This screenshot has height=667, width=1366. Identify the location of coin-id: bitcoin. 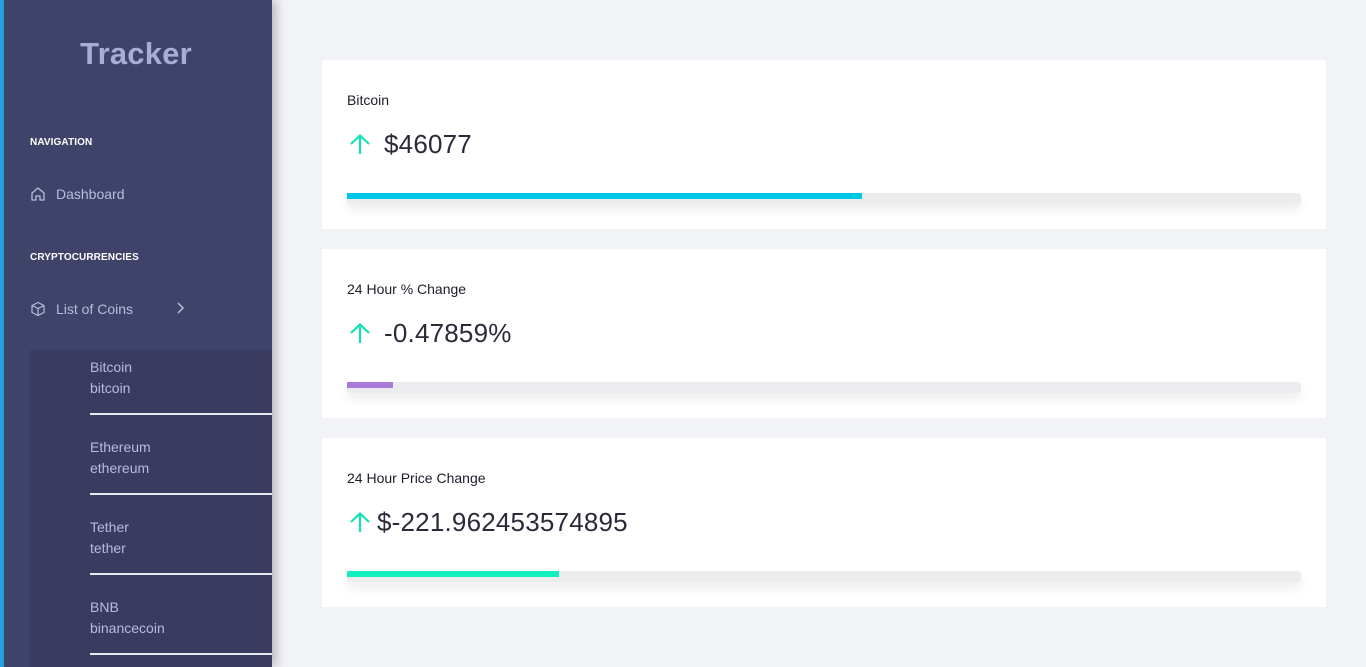
(110, 388).